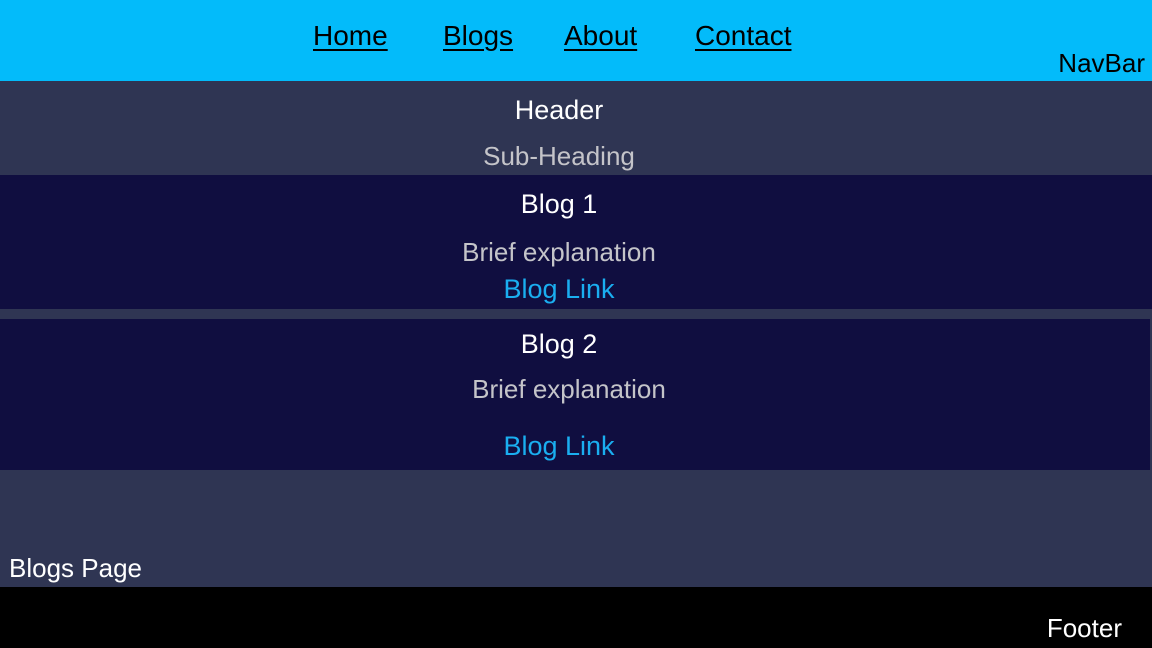  I want to click on footer: Footer, so click(576, 617).